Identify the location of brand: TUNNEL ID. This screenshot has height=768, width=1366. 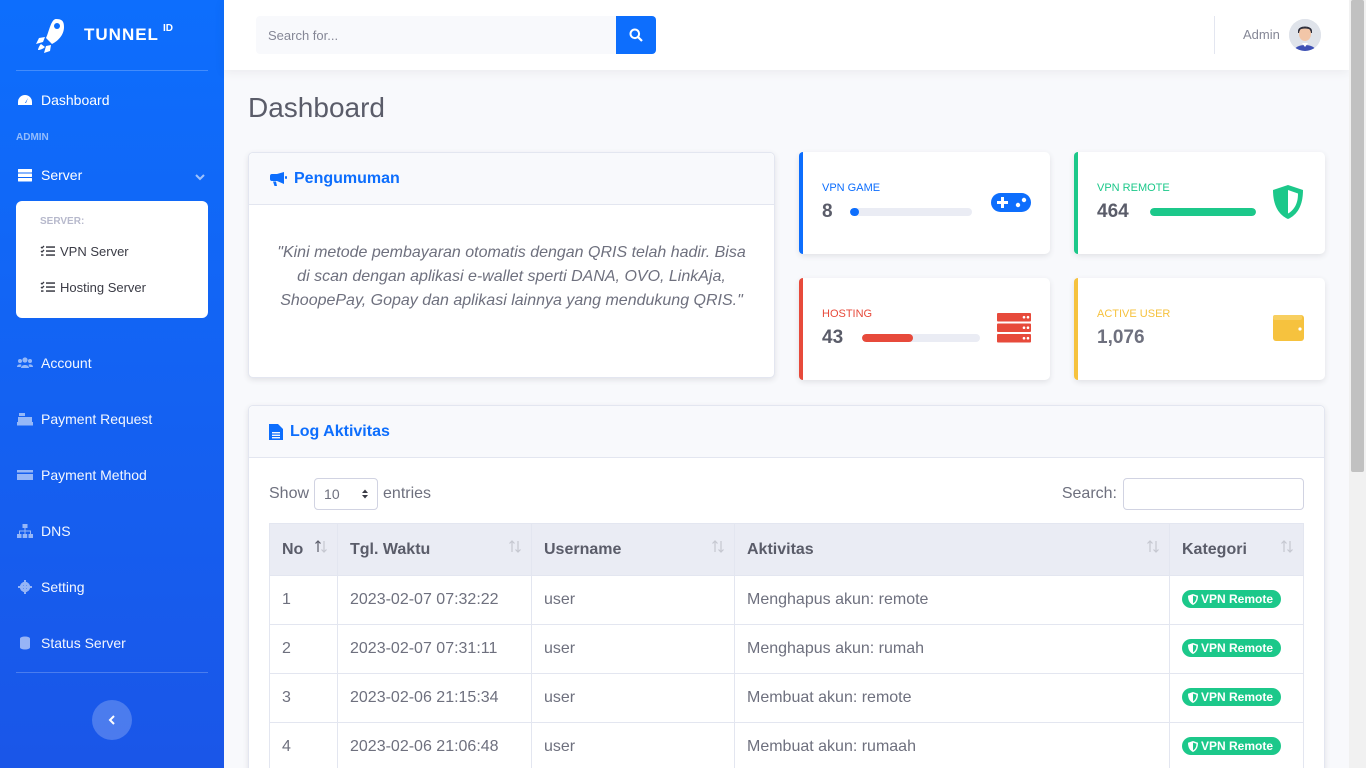
(112, 35).